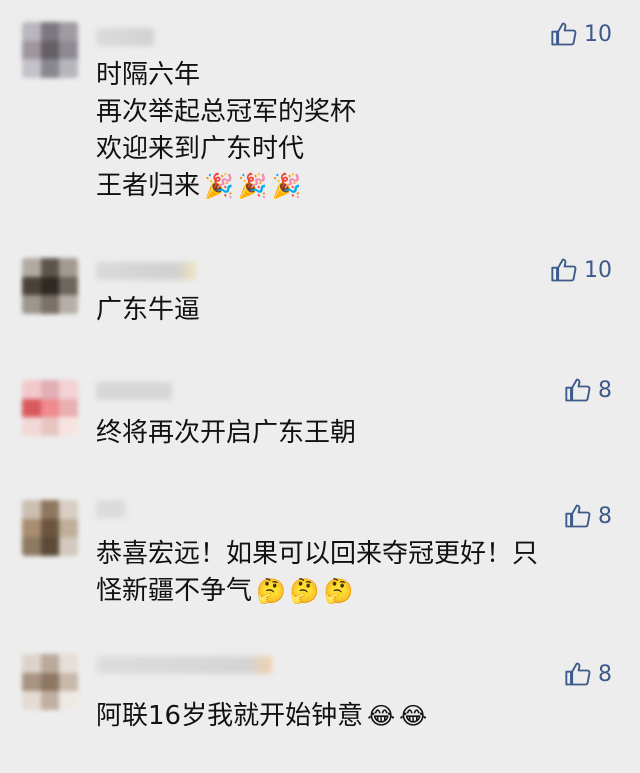 This screenshot has width=640, height=773. I want to click on comment-line: 终将再次开启广东王朝, so click(226, 433).